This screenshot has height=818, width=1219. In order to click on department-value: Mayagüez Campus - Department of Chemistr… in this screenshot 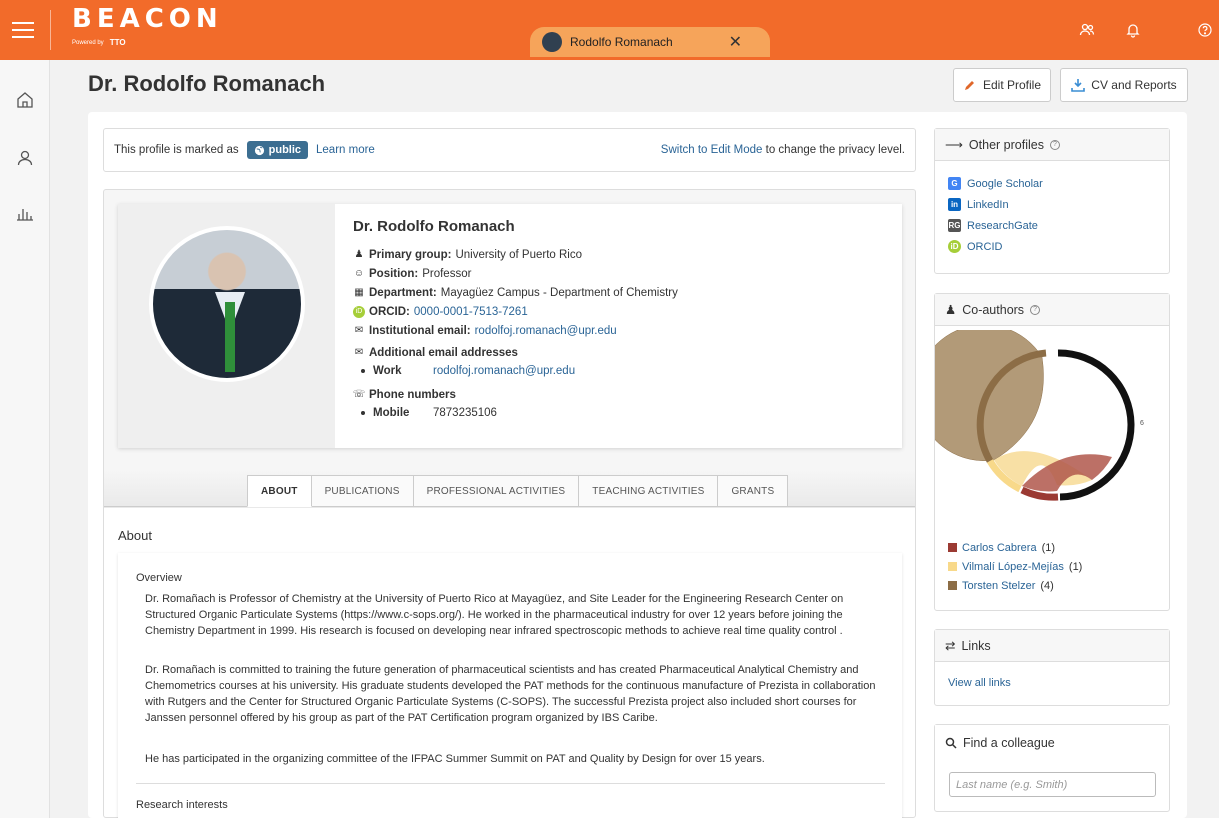, I will do `click(559, 292)`.